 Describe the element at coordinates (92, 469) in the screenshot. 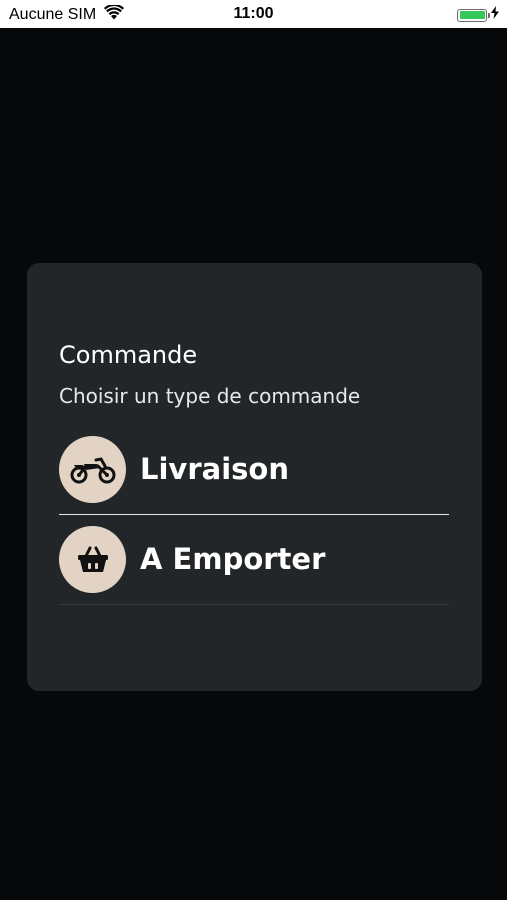

I see `motorbike-icon` at that location.